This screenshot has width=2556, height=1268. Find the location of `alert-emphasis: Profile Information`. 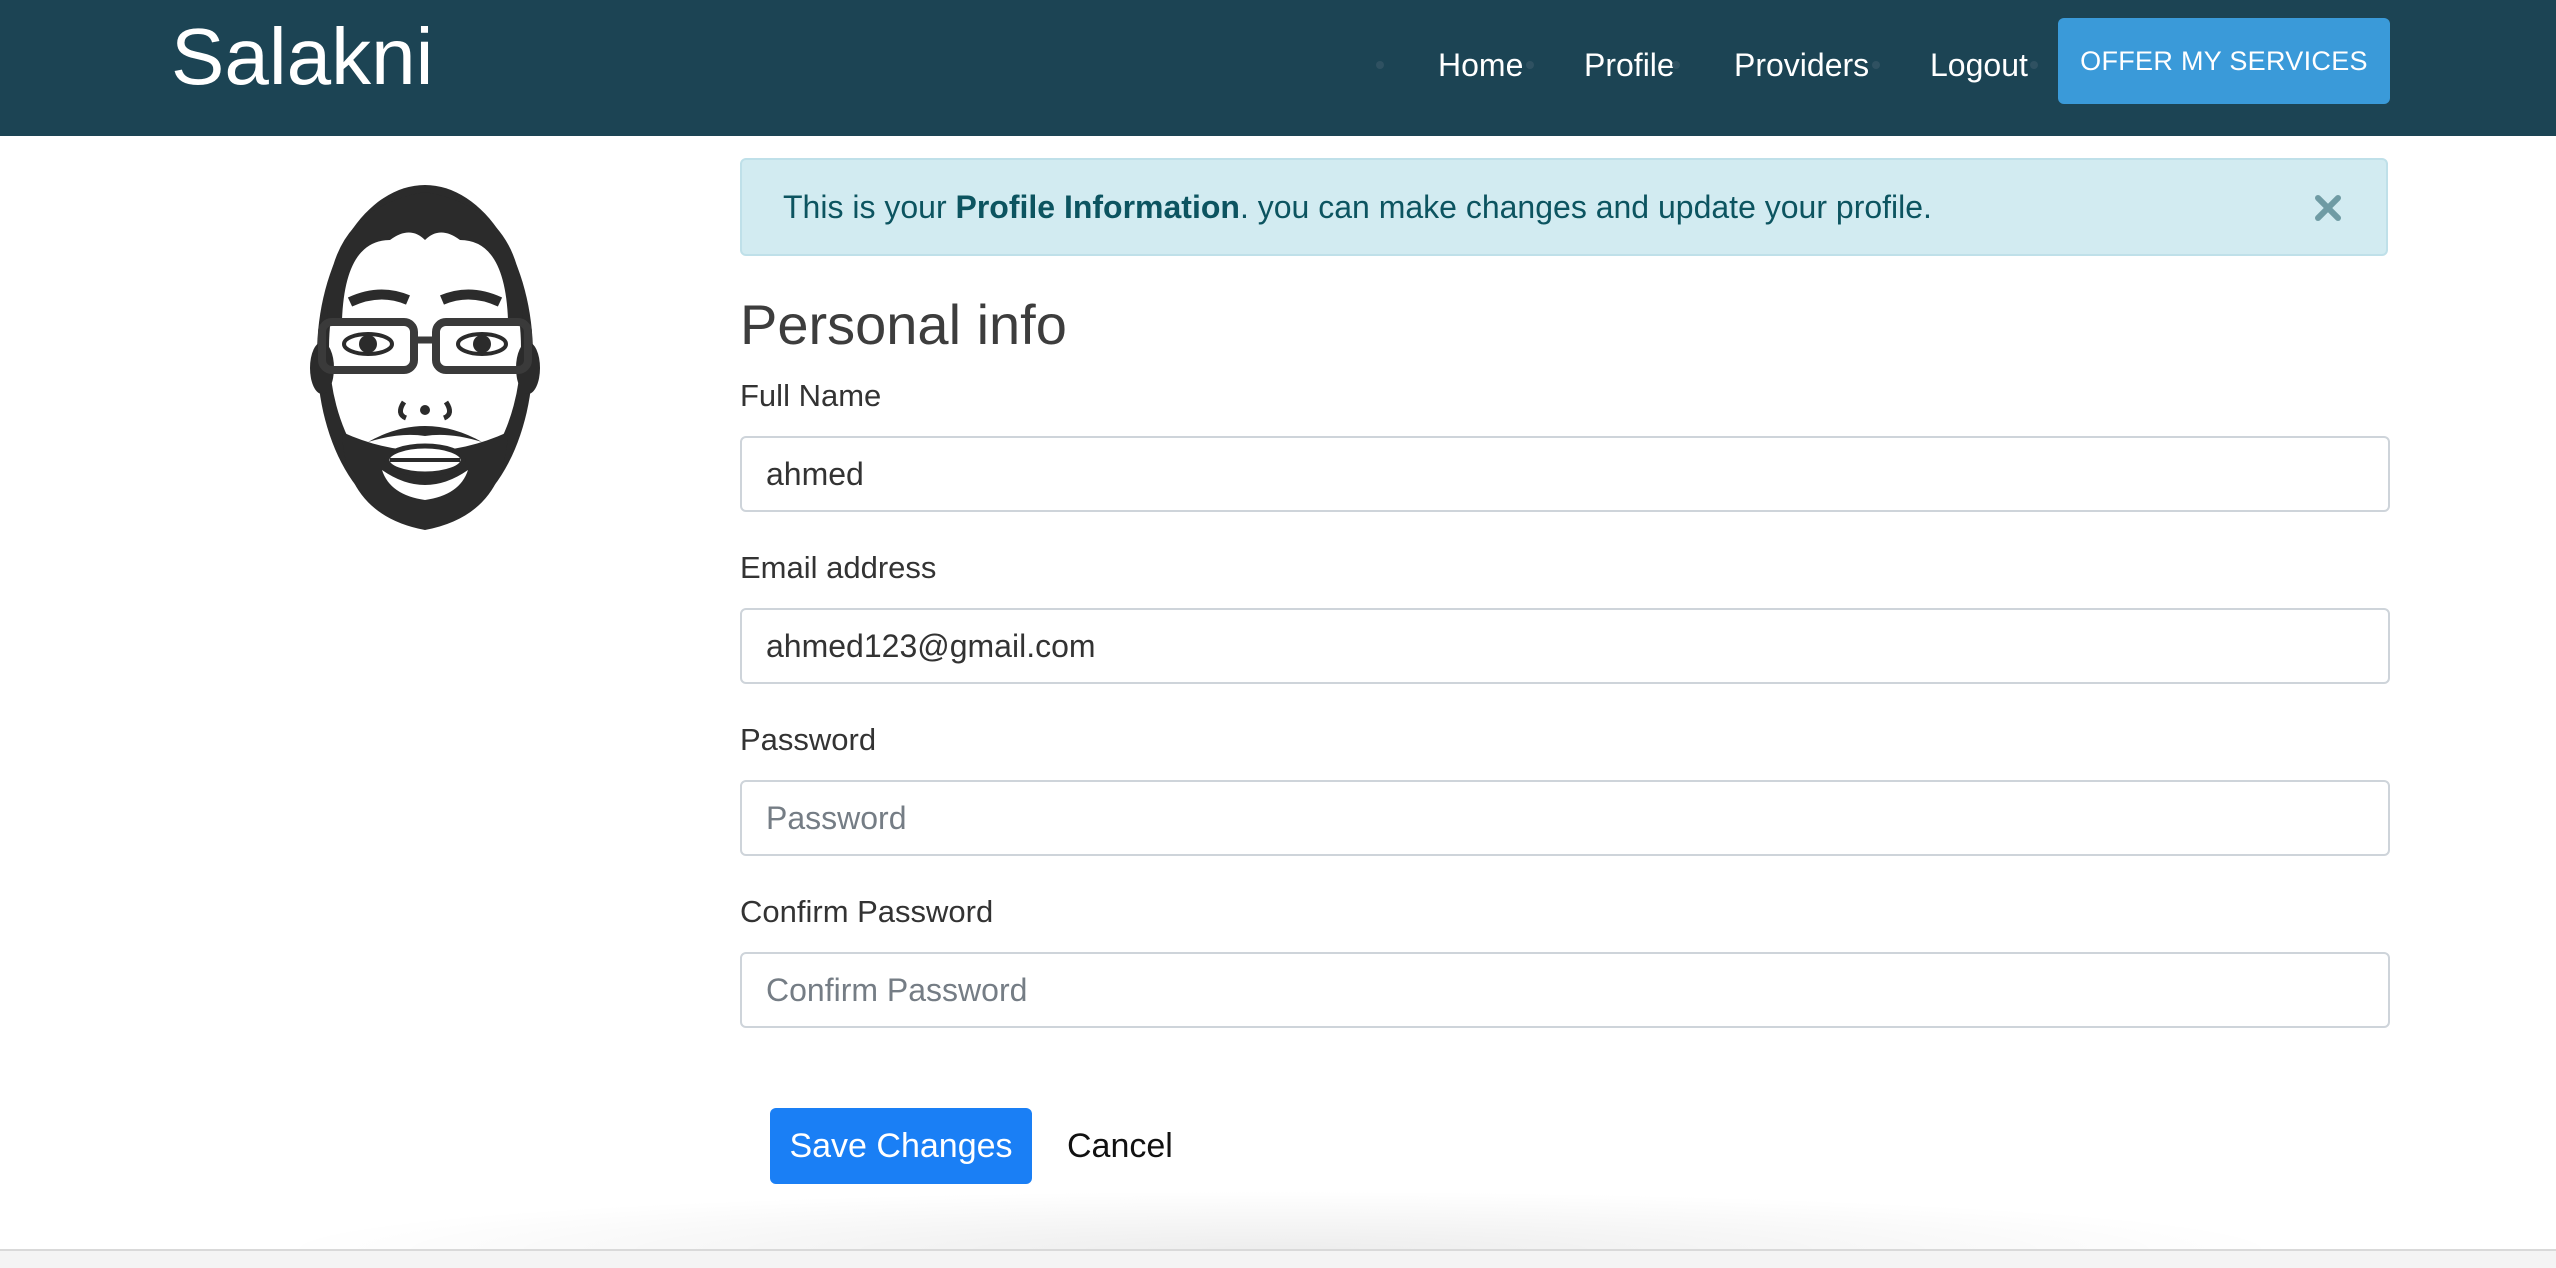

alert-emphasis: Profile Information is located at coordinates (1097, 207).